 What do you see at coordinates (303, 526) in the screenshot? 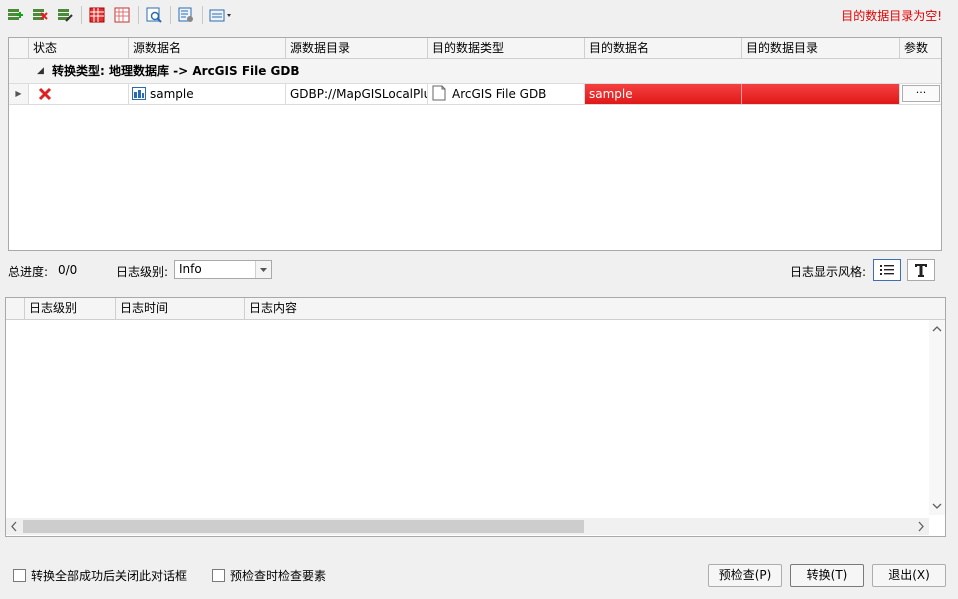
I see `horizontal-scroll-thumb` at bounding box center [303, 526].